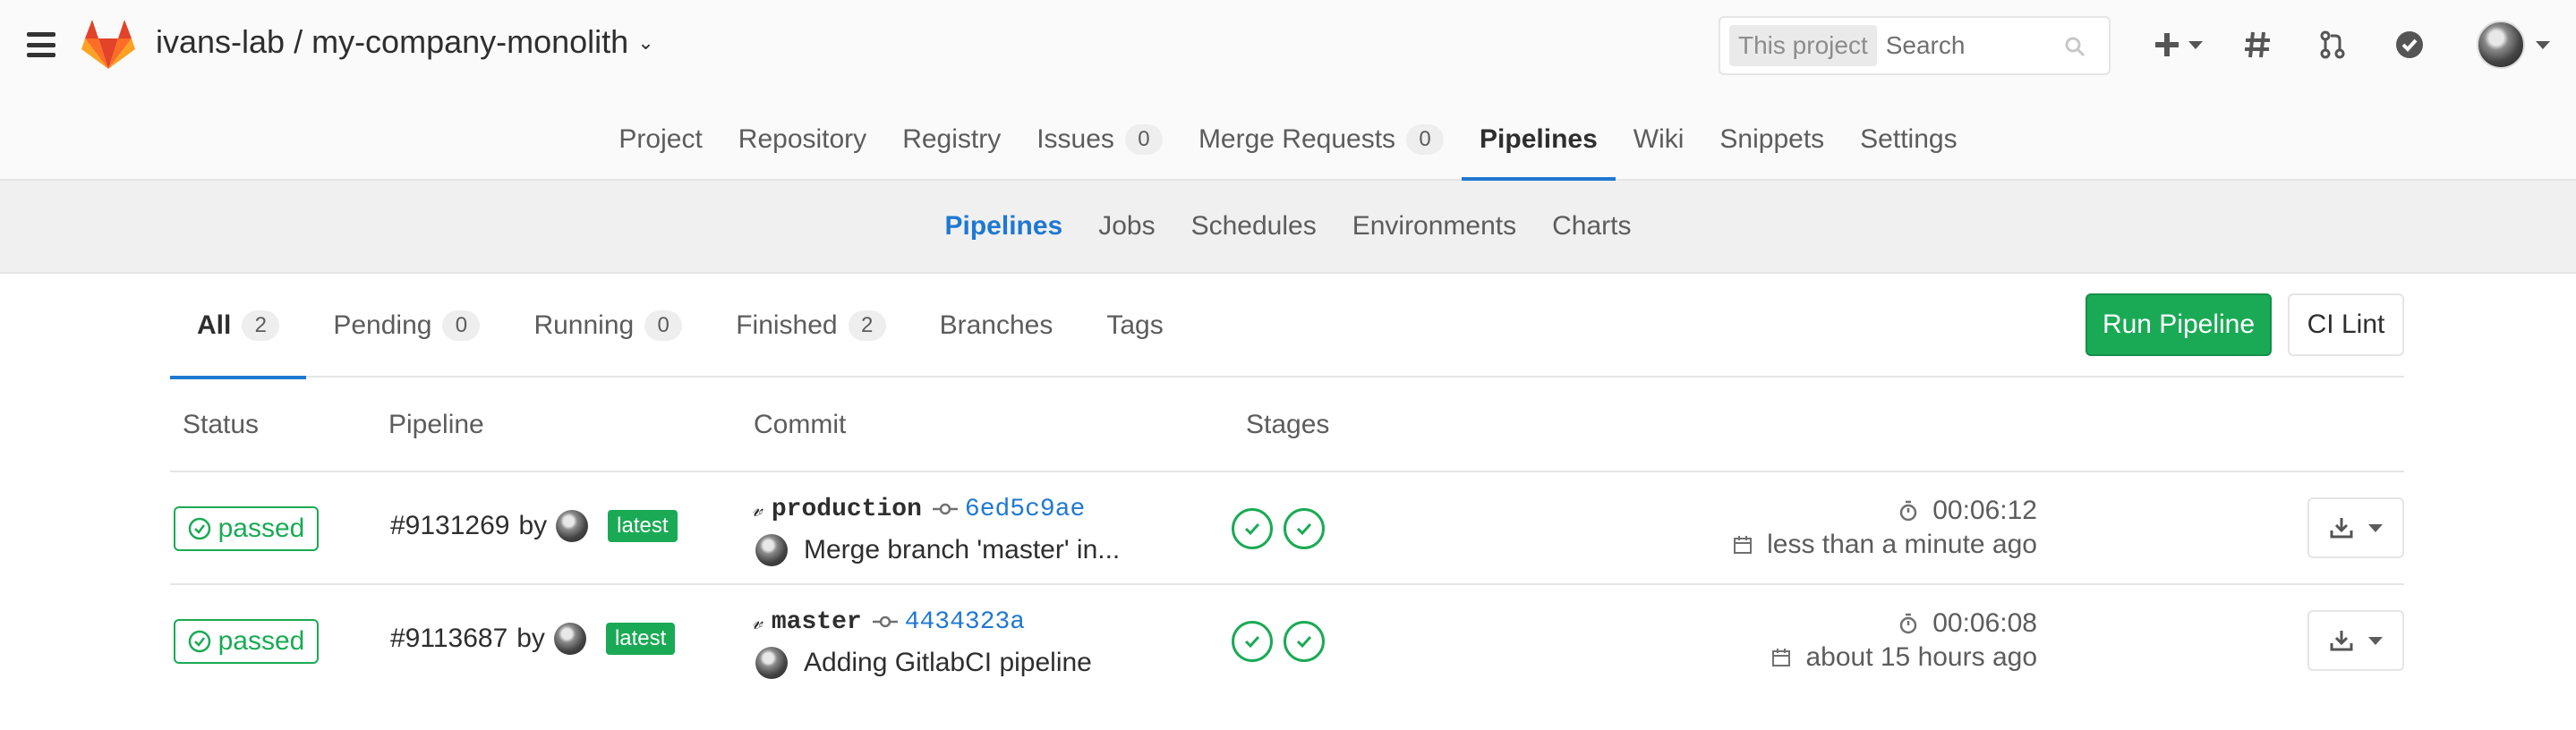  Describe the element at coordinates (1434, 227) in the screenshot. I see `subnav-environments: Environments` at that location.